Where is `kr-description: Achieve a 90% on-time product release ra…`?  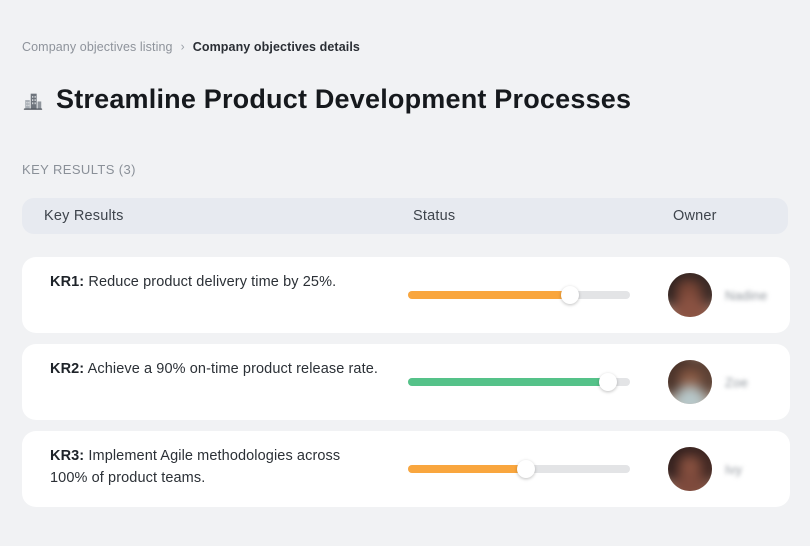 kr-description: Achieve a 90% on-time product release ra… is located at coordinates (233, 369).